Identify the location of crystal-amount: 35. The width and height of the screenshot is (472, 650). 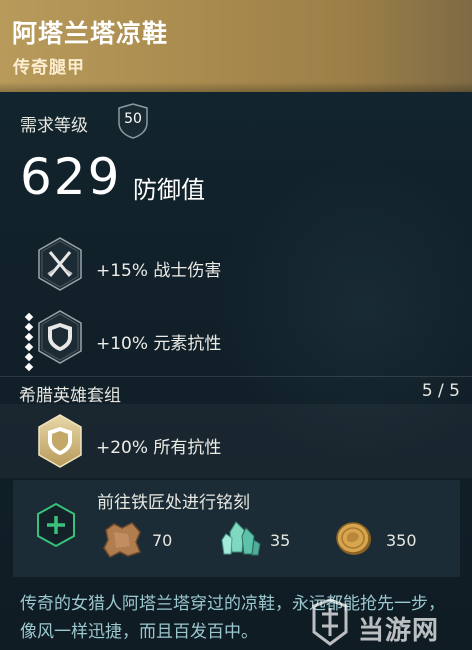
(280, 540).